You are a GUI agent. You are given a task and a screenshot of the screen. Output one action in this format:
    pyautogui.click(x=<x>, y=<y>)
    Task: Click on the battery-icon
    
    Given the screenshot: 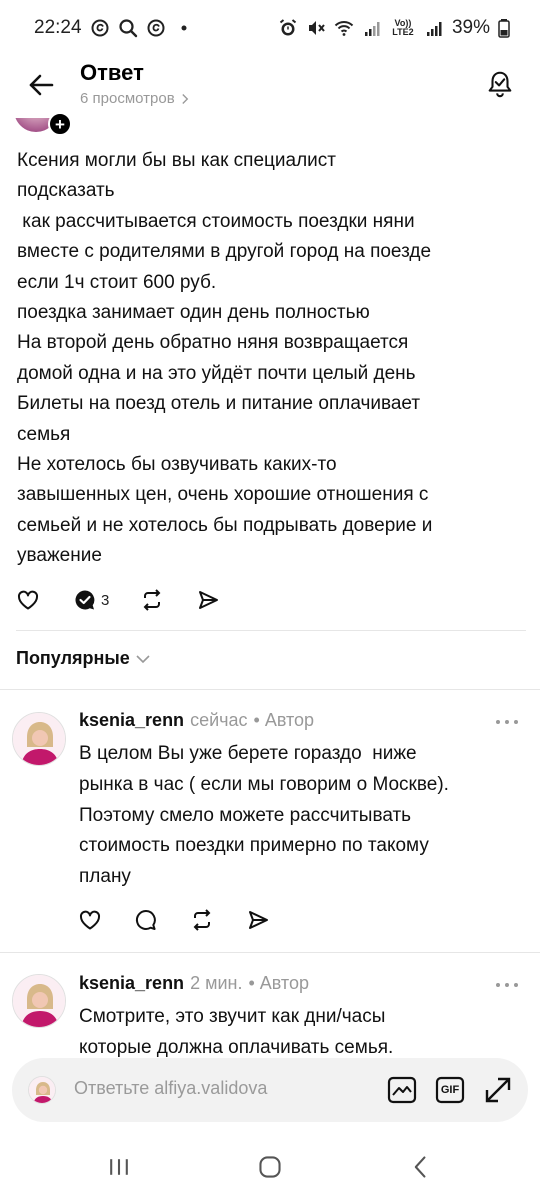 What is the action you would take?
    pyautogui.click(x=504, y=28)
    